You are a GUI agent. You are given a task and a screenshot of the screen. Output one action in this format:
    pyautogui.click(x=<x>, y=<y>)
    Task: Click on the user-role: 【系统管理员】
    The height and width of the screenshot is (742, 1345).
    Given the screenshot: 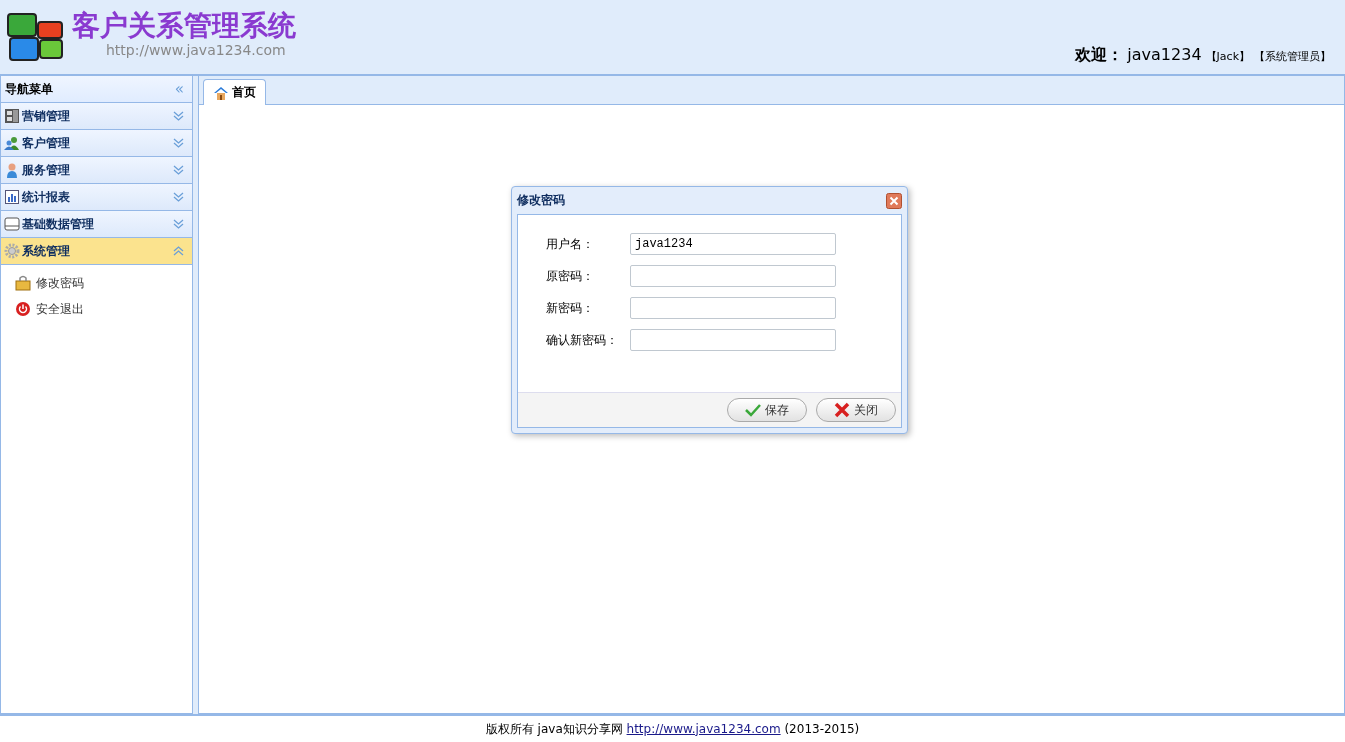 What is the action you would take?
    pyautogui.click(x=1292, y=56)
    